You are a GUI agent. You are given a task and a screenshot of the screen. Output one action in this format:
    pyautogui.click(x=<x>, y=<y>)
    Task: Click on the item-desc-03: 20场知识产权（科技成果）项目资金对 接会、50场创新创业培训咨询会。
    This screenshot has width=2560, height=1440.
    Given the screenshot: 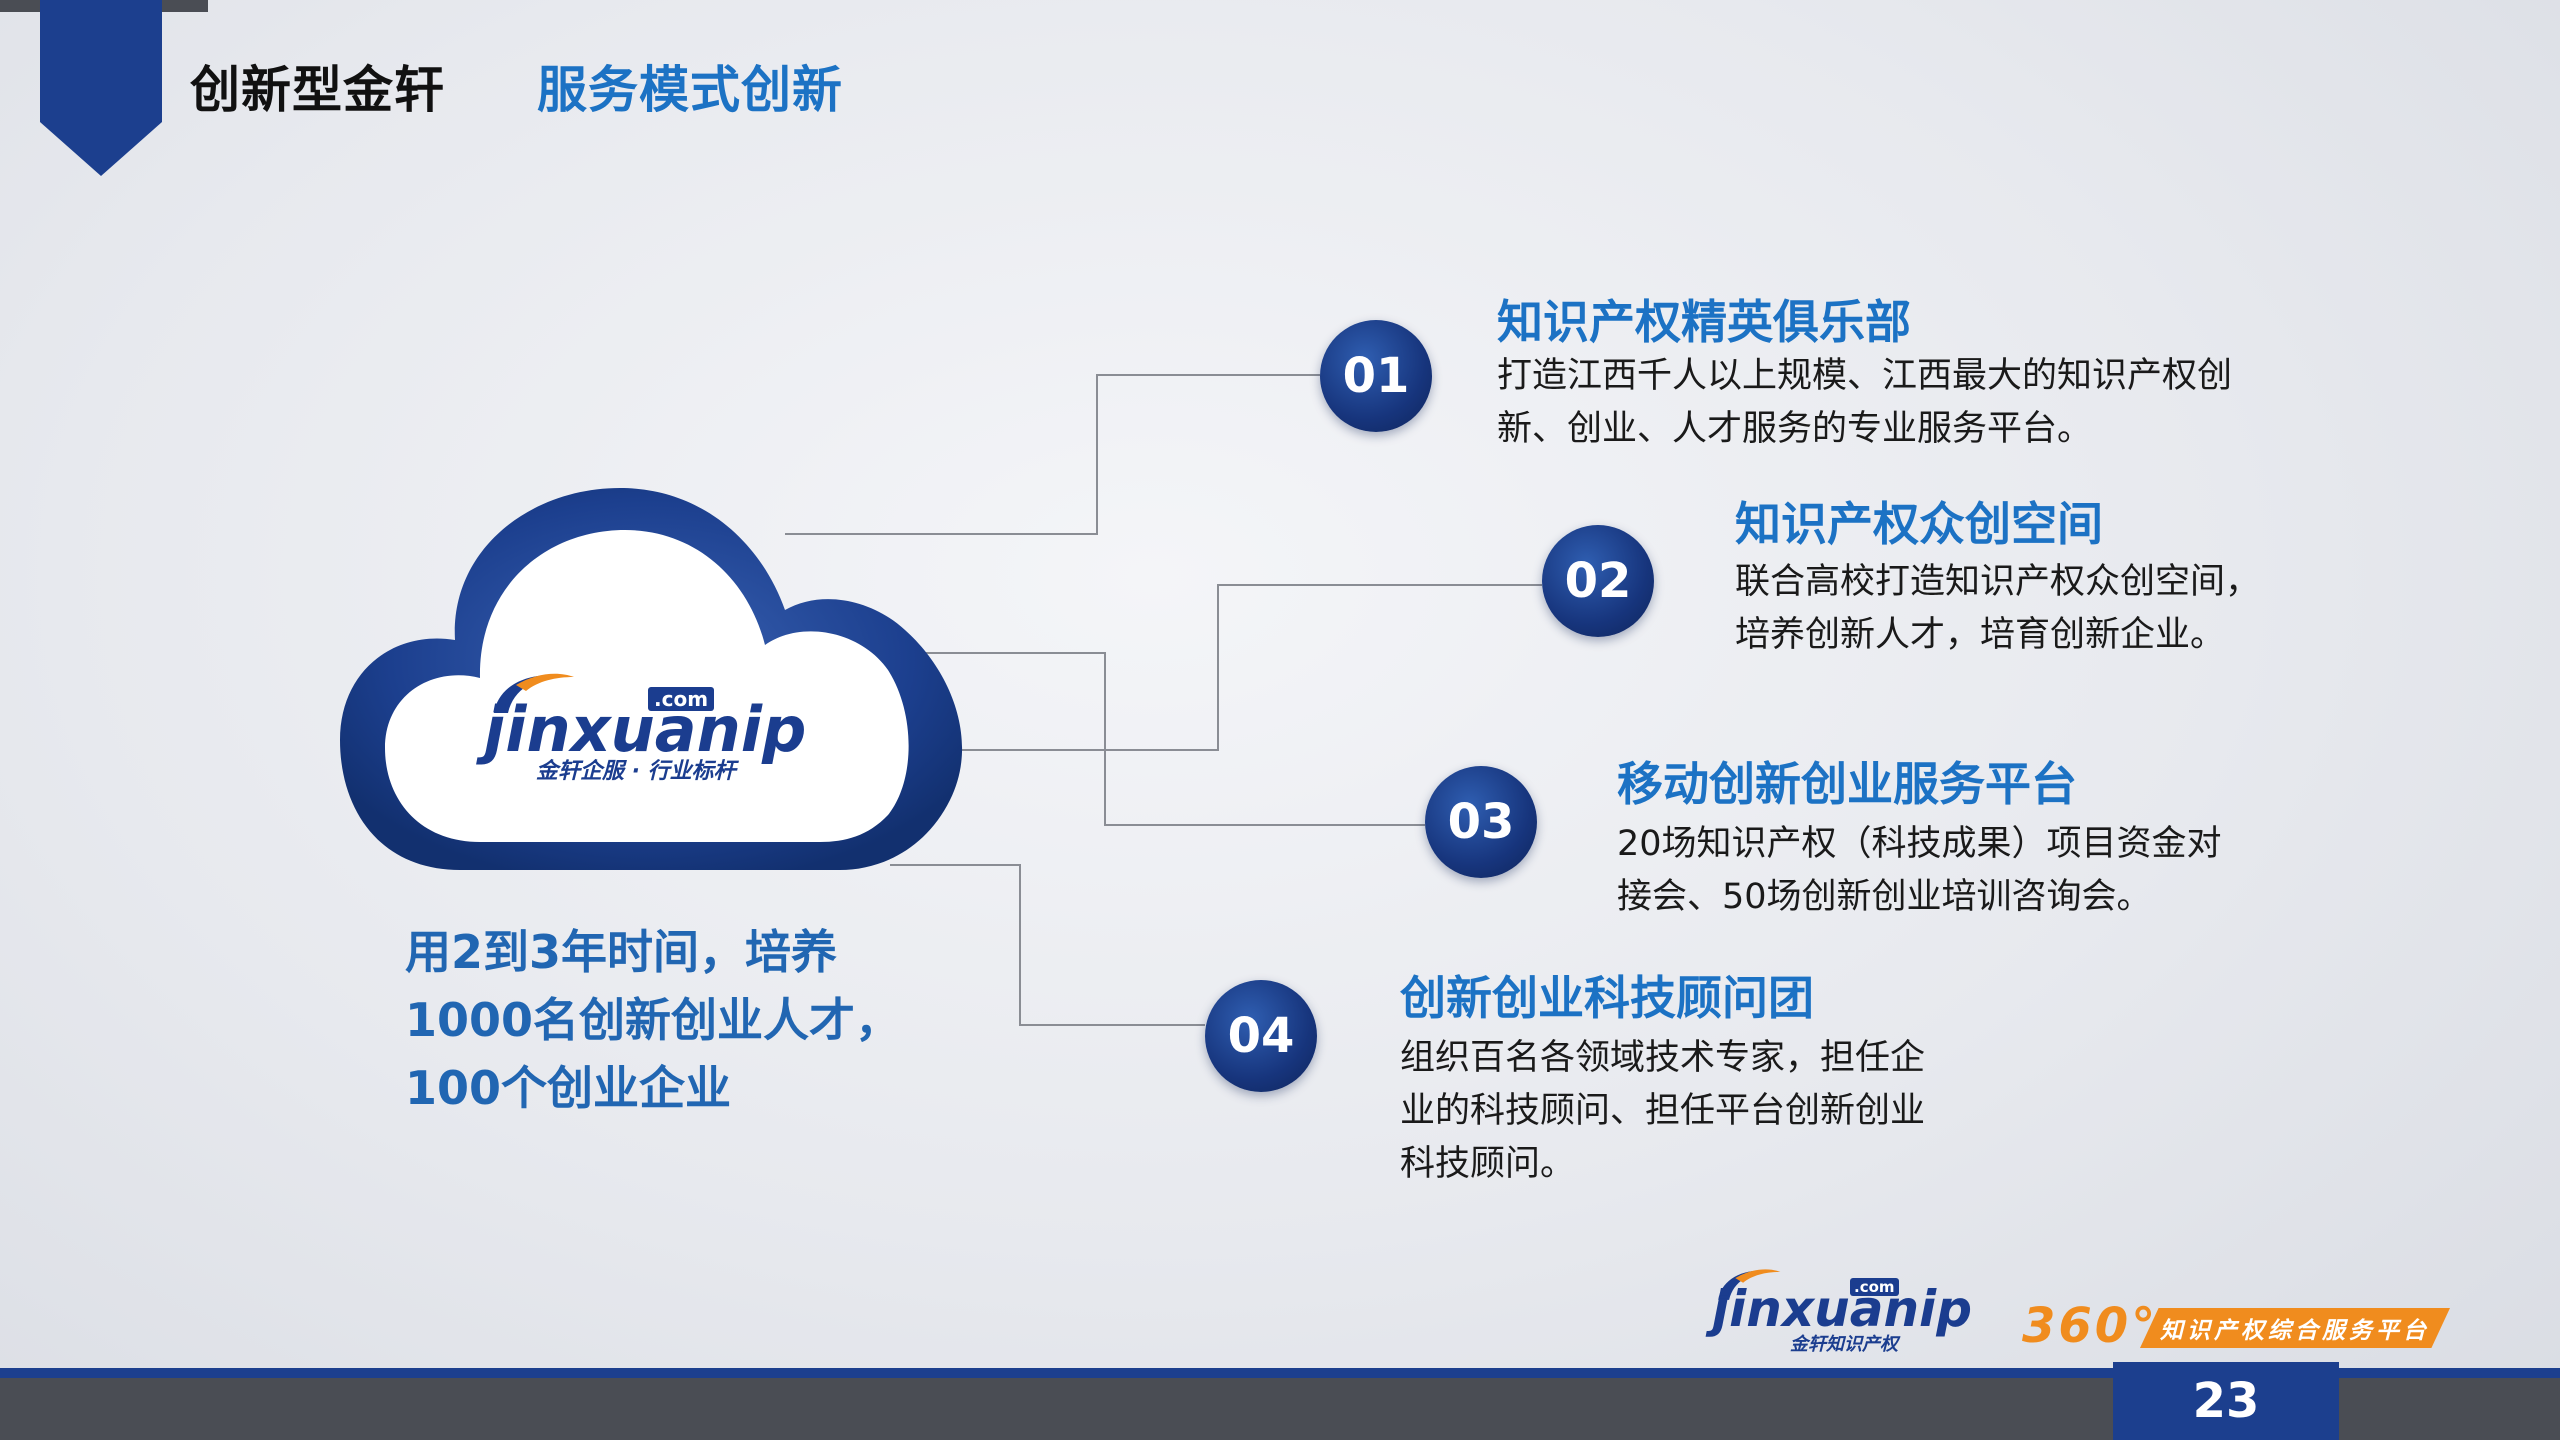 What is the action you would take?
    pyautogui.click(x=1919, y=871)
    